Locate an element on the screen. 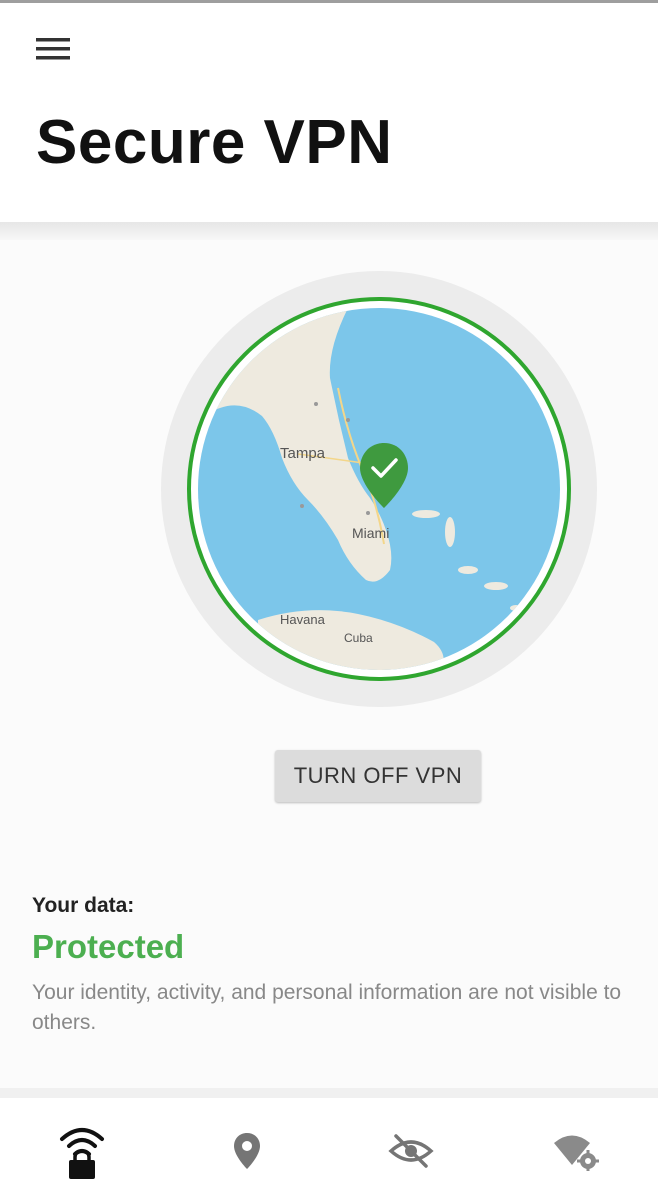 This screenshot has height=1200, width=658. hamburger-menu-icon is located at coordinates (53, 49).